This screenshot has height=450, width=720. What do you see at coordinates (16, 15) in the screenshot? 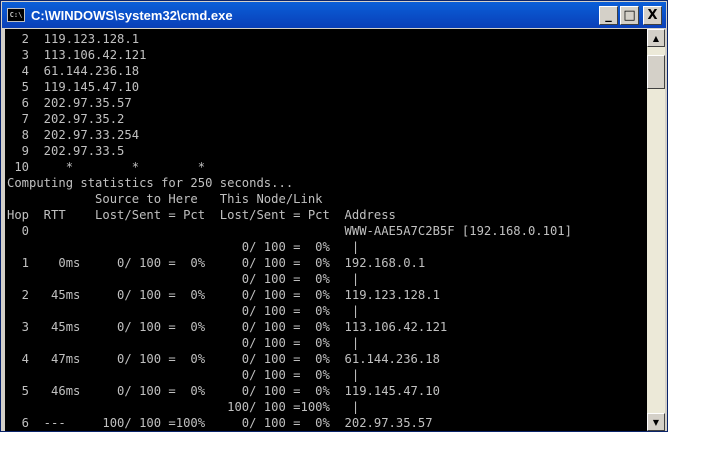
I see `cmd-app-icon: C:\` at bounding box center [16, 15].